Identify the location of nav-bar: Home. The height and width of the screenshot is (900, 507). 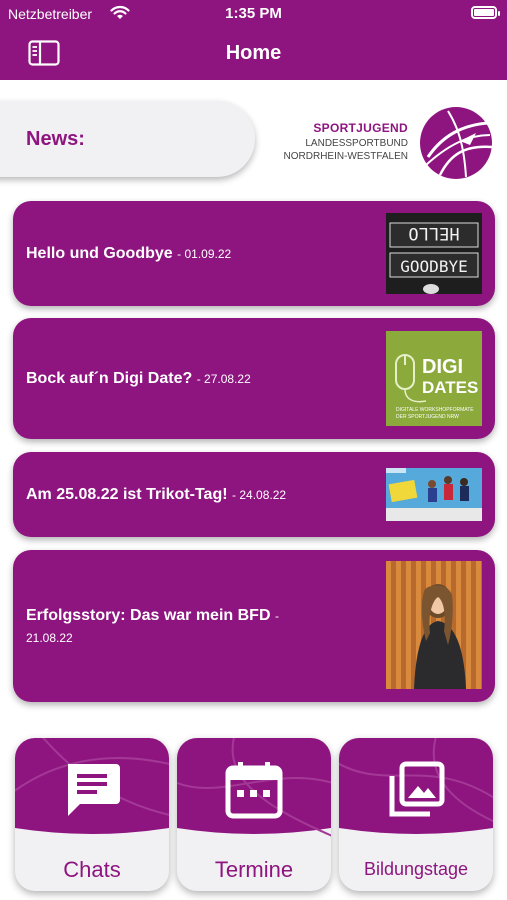
(253, 54).